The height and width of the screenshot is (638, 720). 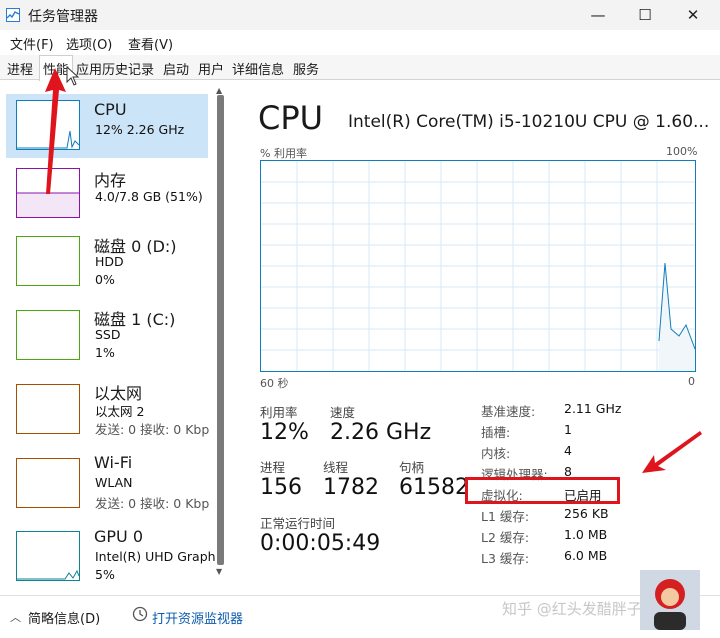 I want to click on annotation-arrow-right-icon, so click(x=672, y=454).